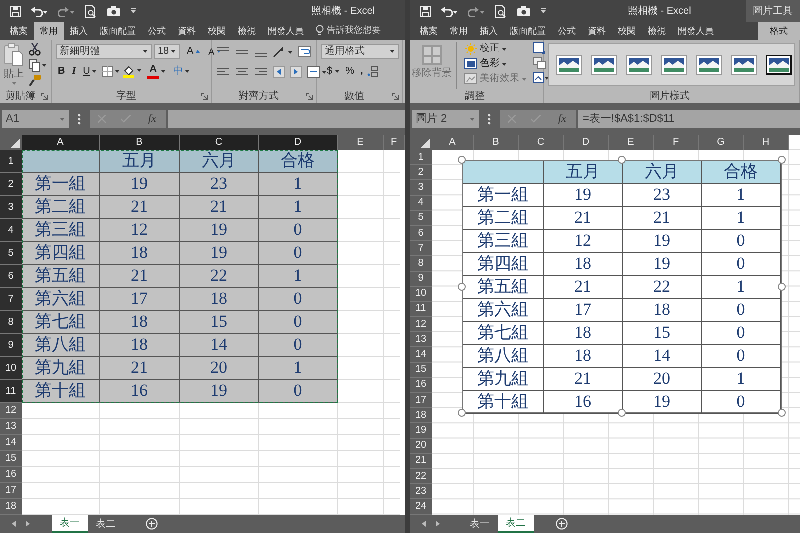  Describe the element at coordinates (14, 66) in the screenshot. I see `paste-button: 貼上` at that location.